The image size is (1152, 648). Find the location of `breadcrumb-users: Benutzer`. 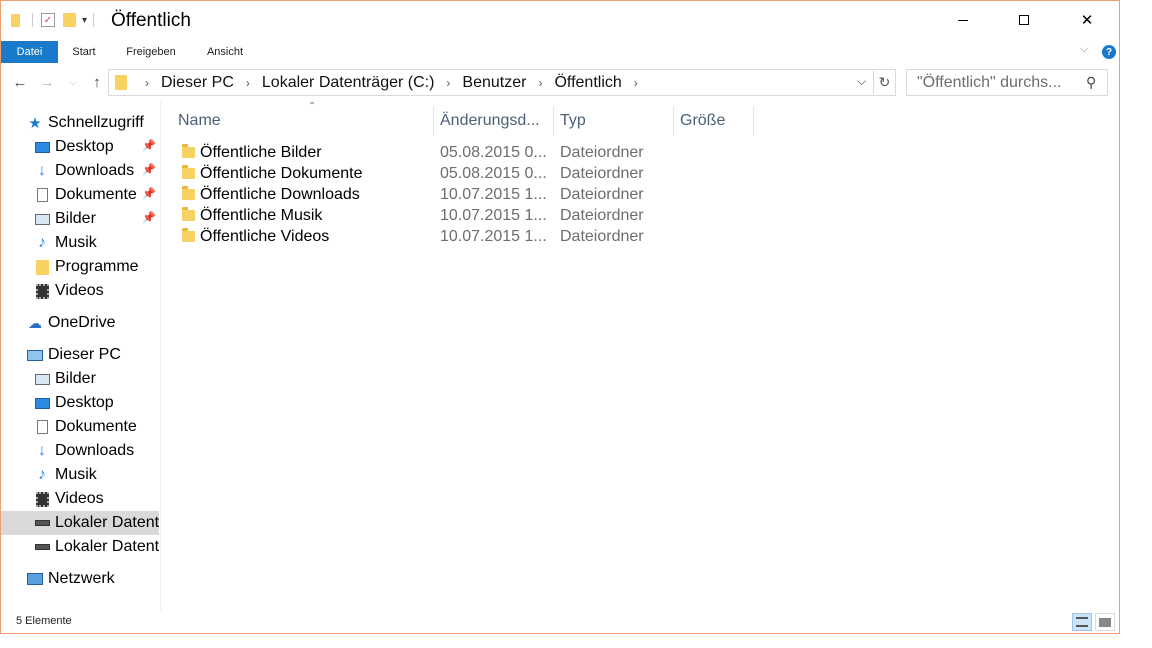

breadcrumb-users: Benutzer is located at coordinates (494, 83).